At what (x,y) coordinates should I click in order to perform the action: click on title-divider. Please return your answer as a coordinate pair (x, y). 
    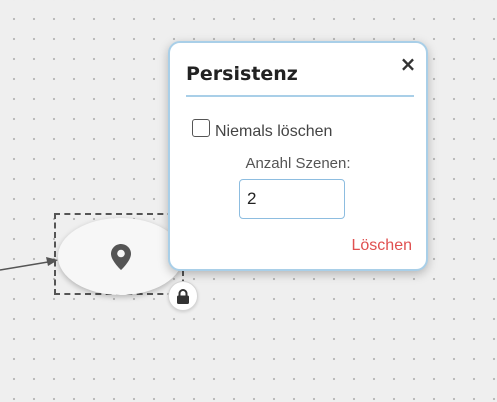
    Looking at the image, I should click on (300, 96).